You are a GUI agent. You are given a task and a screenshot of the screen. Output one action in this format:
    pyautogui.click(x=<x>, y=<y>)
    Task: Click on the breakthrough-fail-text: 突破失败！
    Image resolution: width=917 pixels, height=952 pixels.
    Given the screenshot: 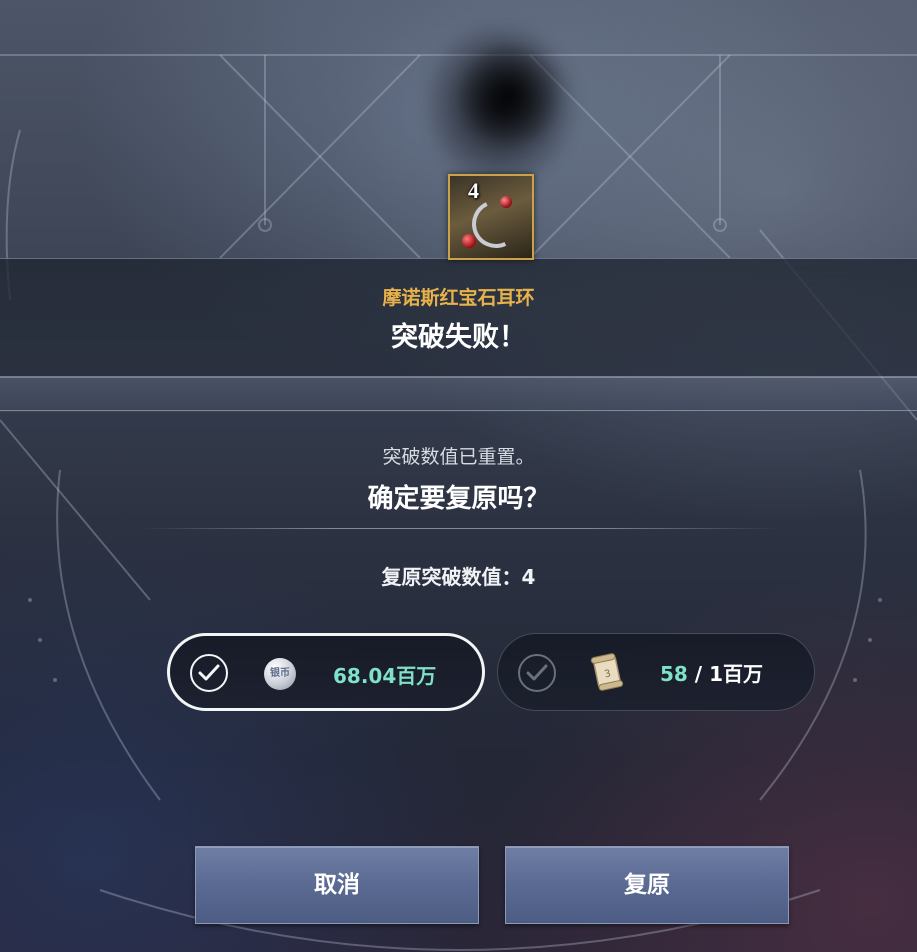 What is the action you would take?
    pyautogui.click(x=458, y=337)
    